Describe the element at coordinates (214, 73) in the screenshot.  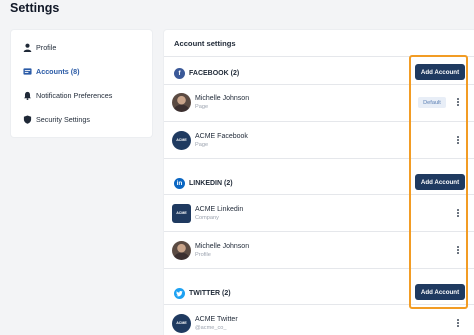
I see `section-label: FACEBOOK (2)` at that location.